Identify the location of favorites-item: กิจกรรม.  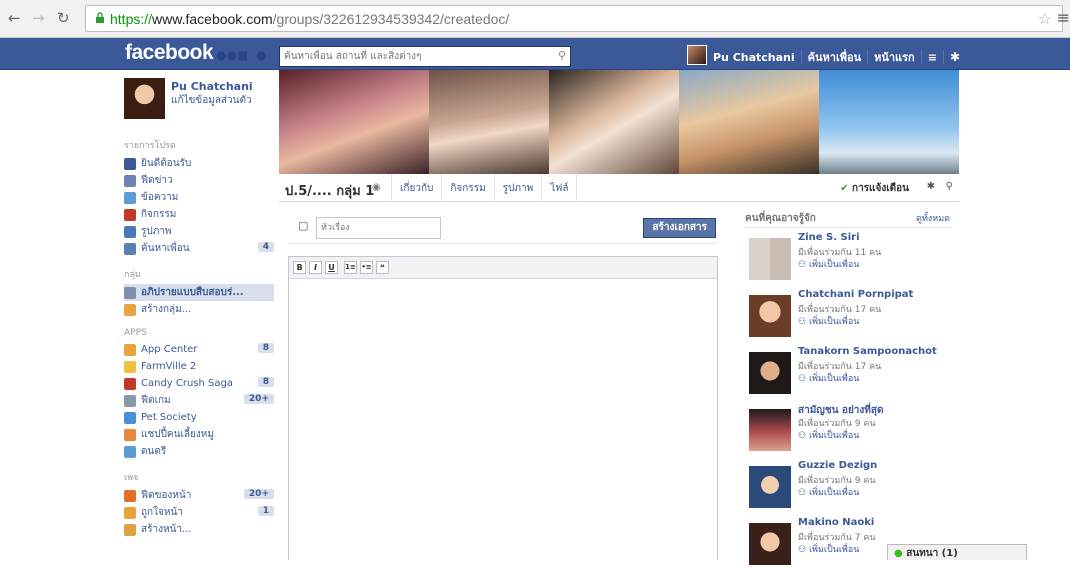
(199, 214).